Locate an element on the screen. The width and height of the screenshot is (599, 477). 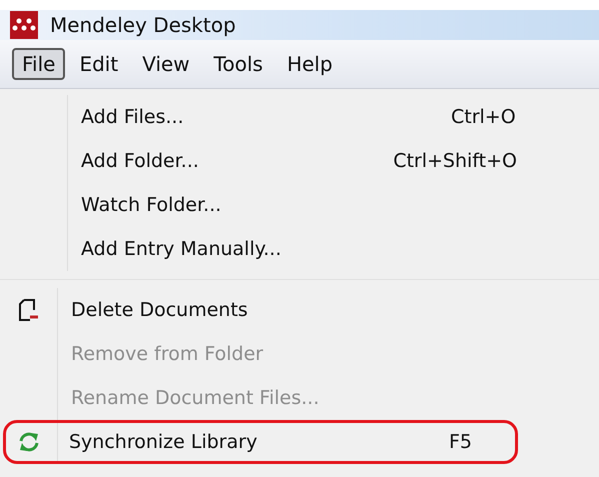
window-title: Mendeley Desktop is located at coordinates (143, 25).